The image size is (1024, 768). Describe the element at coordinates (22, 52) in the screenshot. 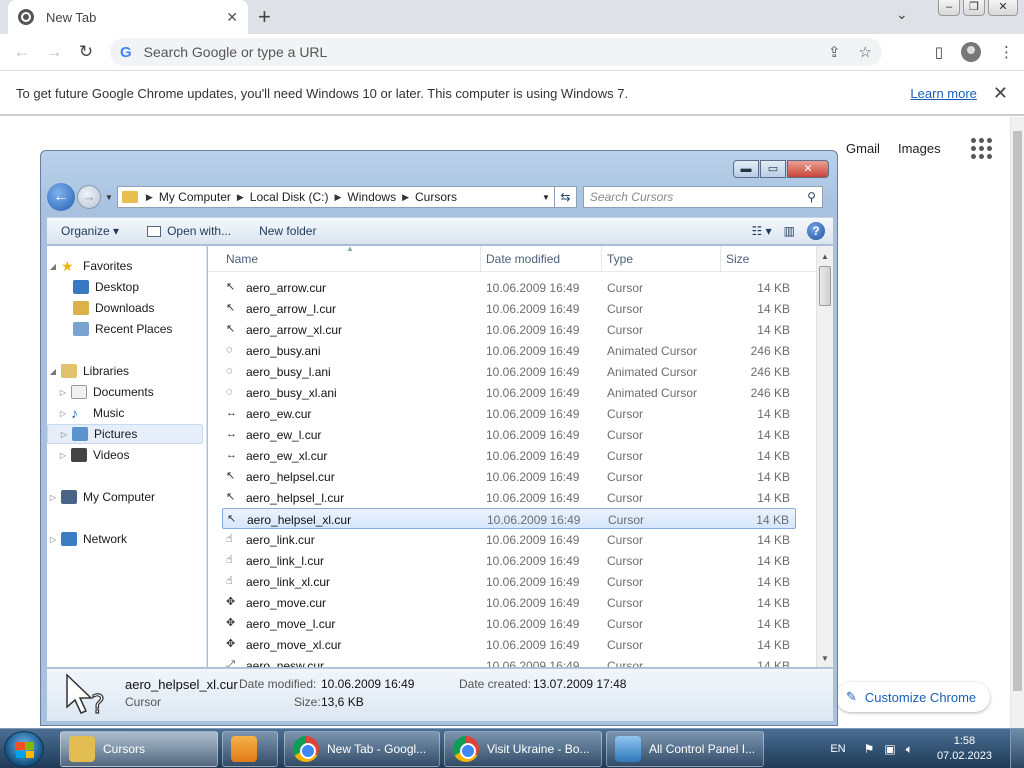

I see `back-button: ←` at that location.